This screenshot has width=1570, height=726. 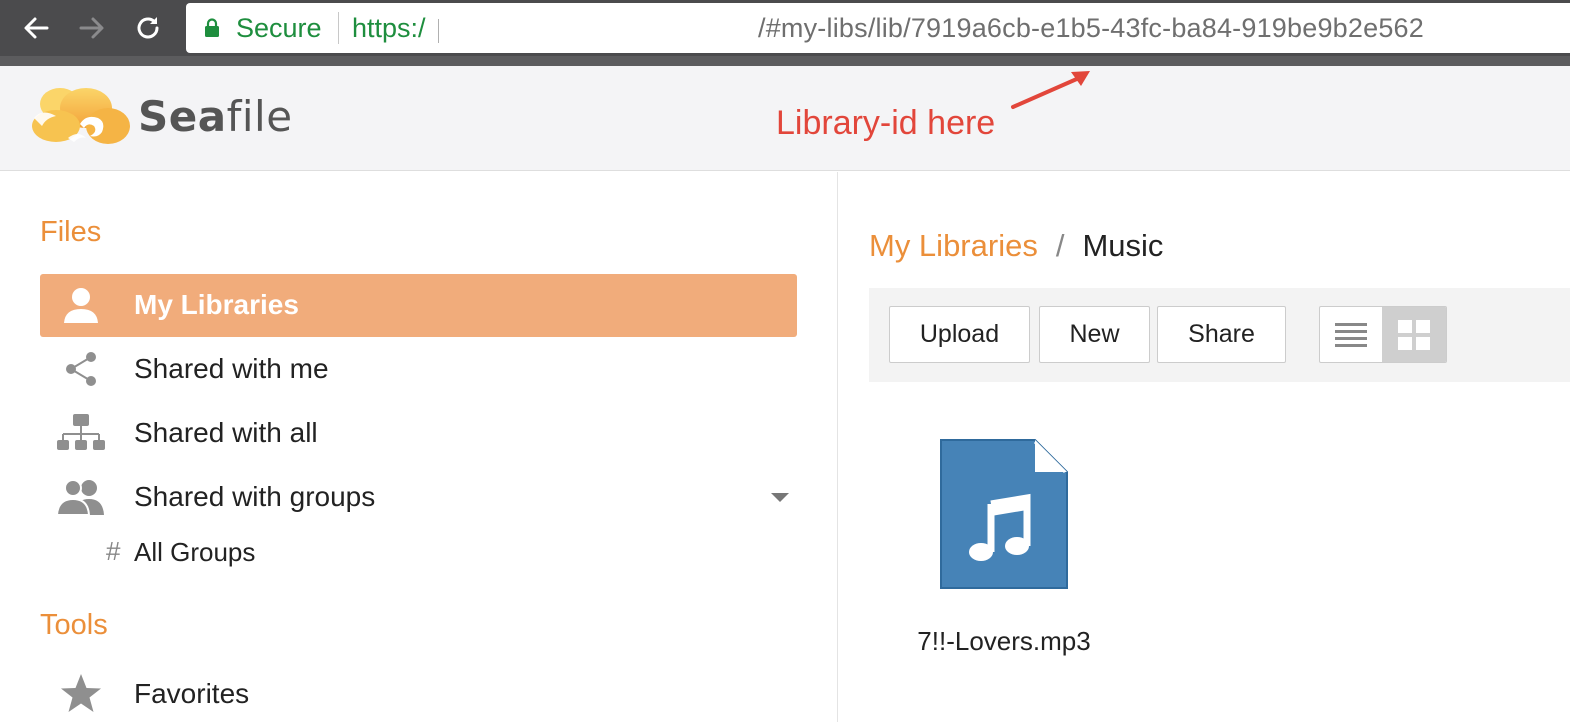 What do you see at coordinates (1004, 641) in the screenshot?
I see `file-name: 7!!-Lovers.mp3` at bounding box center [1004, 641].